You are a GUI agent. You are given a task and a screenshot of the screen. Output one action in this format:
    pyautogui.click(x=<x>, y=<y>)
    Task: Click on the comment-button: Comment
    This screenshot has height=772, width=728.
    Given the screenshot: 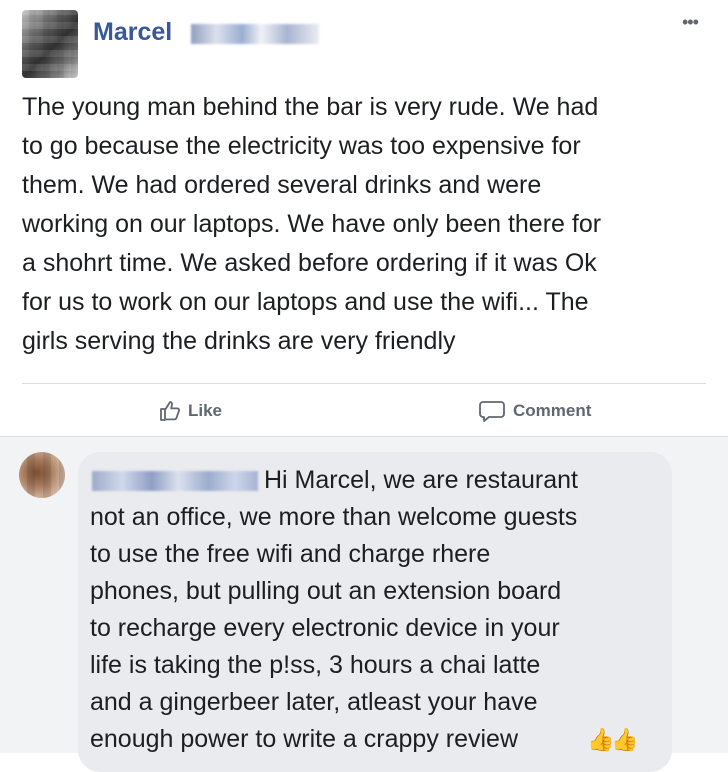 What is the action you would take?
    pyautogui.click(x=534, y=411)
    